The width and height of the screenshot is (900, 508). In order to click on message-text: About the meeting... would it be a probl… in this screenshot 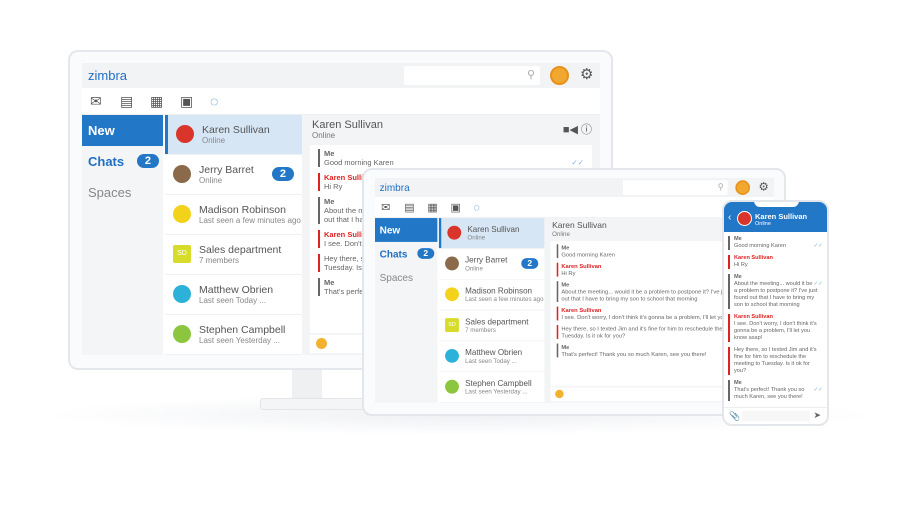, I will do `click(654, 295)`.